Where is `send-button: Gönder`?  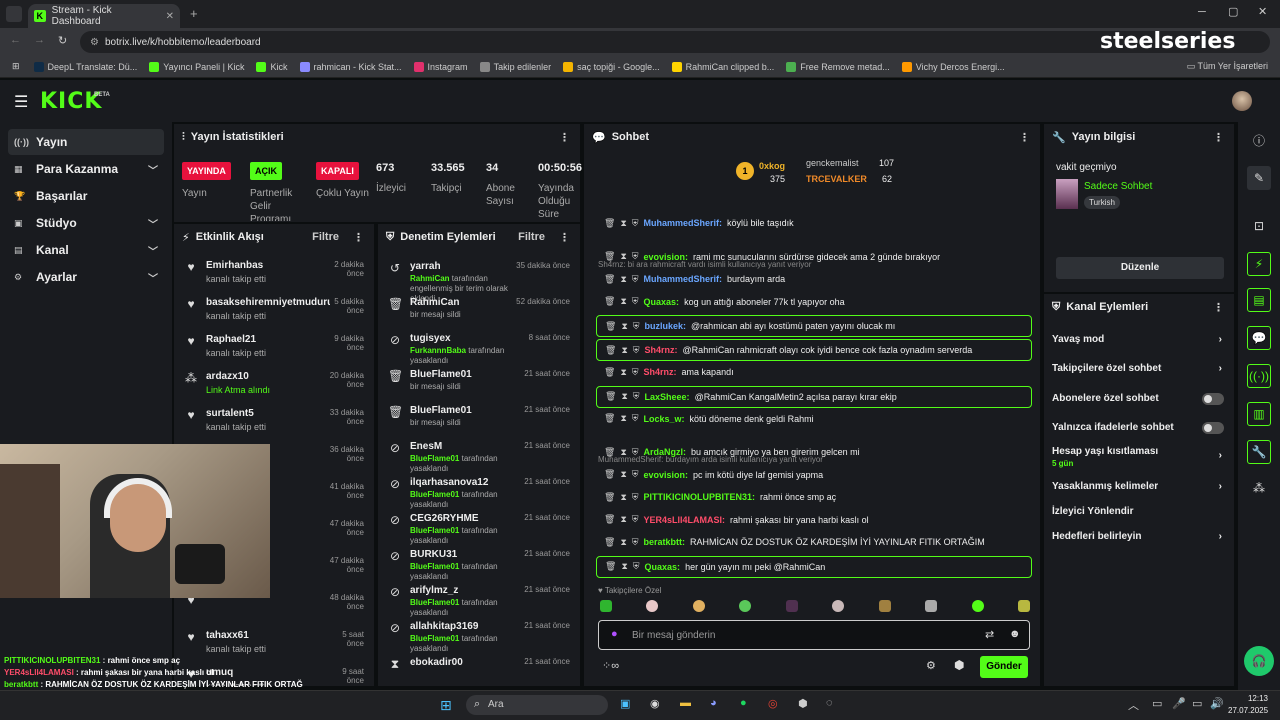
send-button: Gönder is located at coordinates (1004, 667).